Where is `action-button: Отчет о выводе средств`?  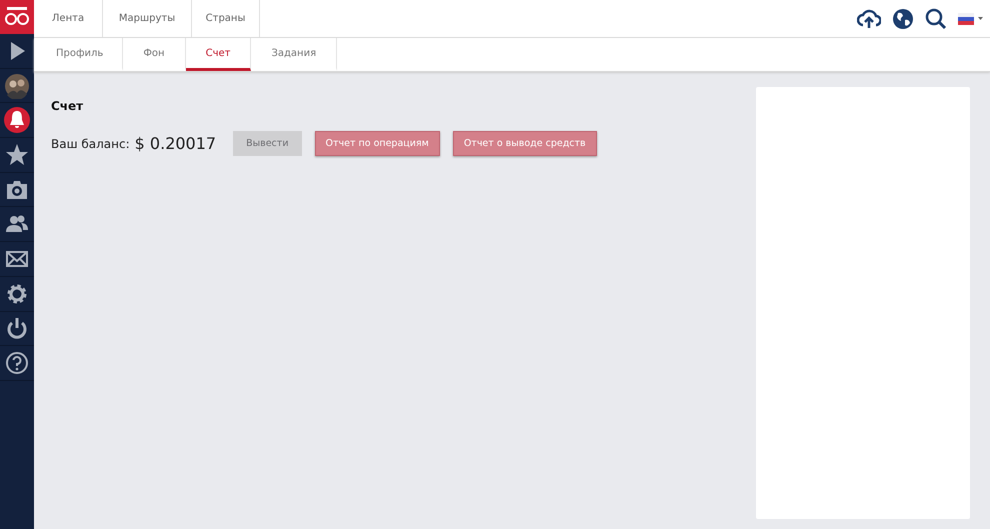
action-button: Отчет о выводе средств is located at coordinates (524, 143).